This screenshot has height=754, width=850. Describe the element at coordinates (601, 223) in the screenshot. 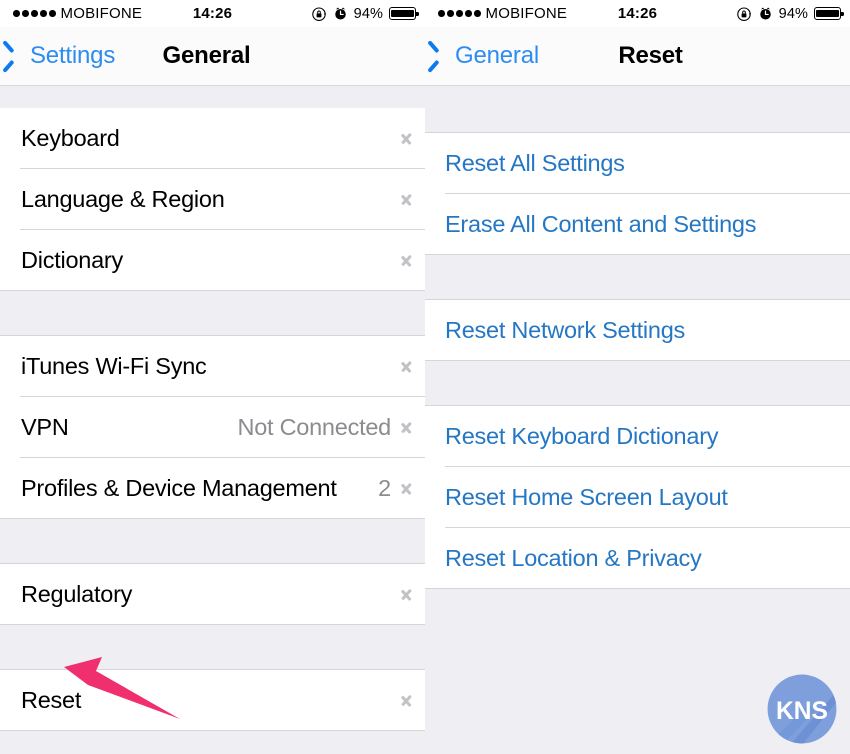

I see `row-label: Erase All Content and Settings` at that location.